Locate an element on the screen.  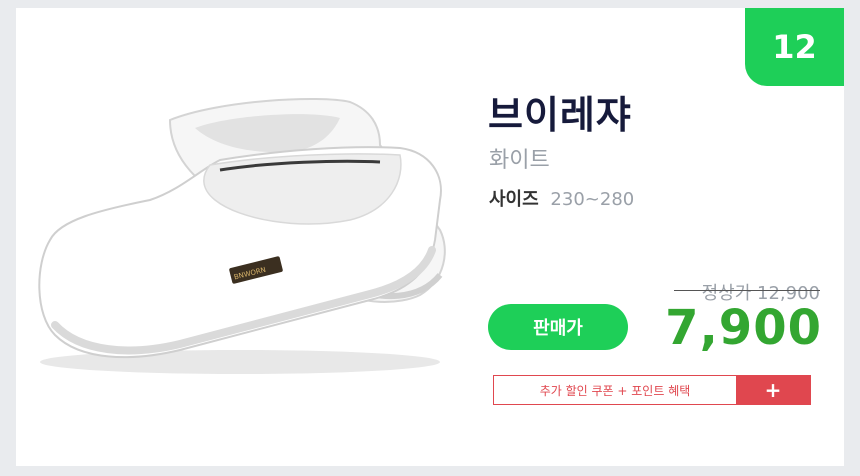
sale-button-label: 판매가 is located at coordinates (558, 328).